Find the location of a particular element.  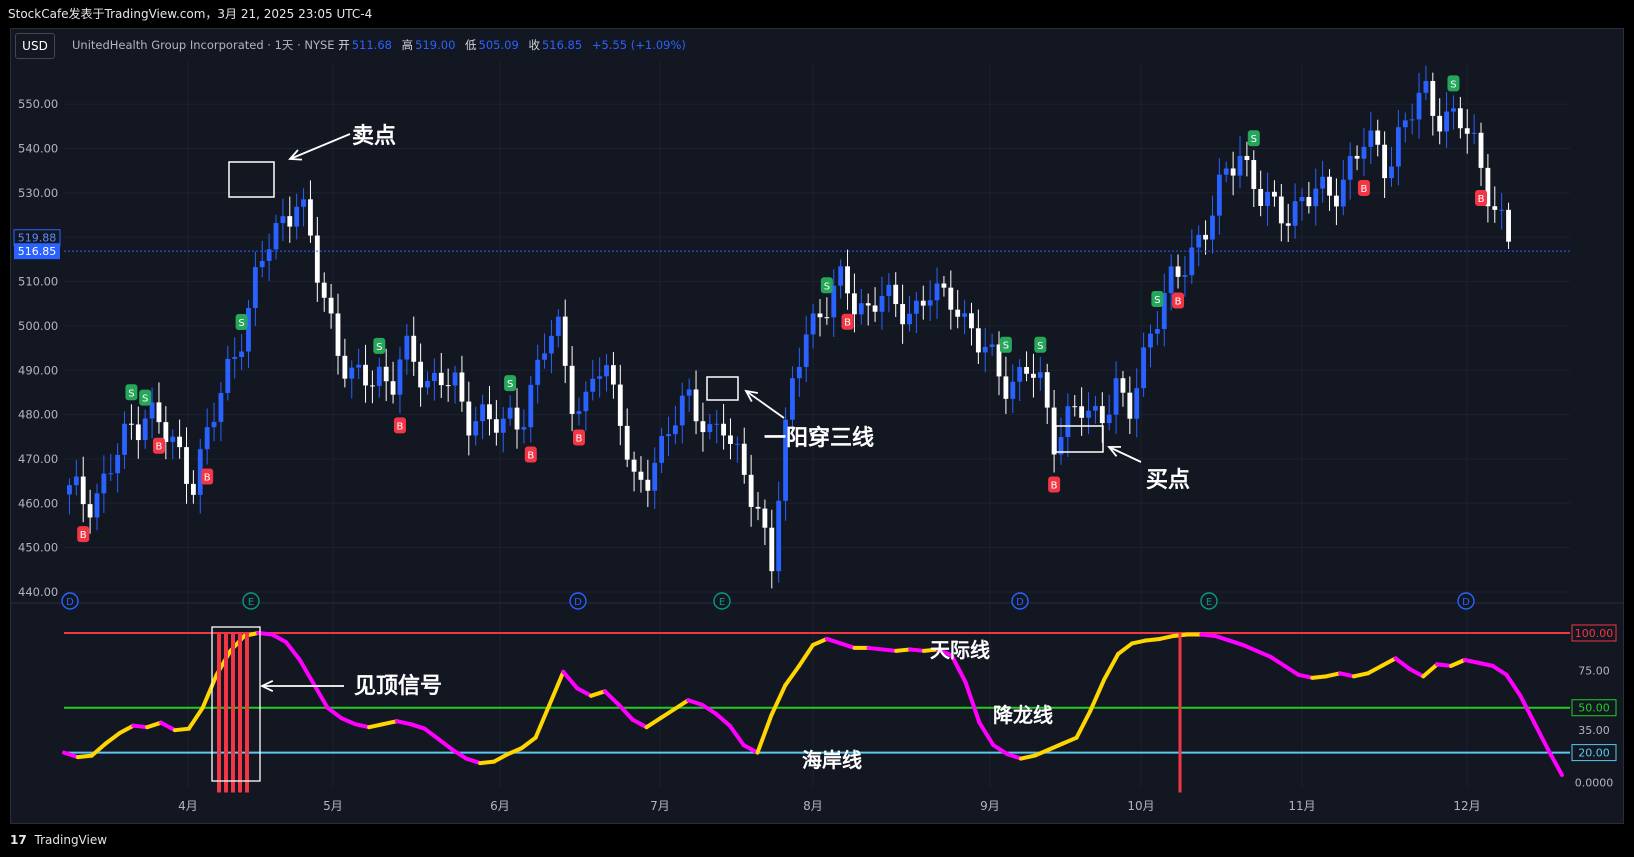

brand-name: TradingView is located at coordinates (71, 840).